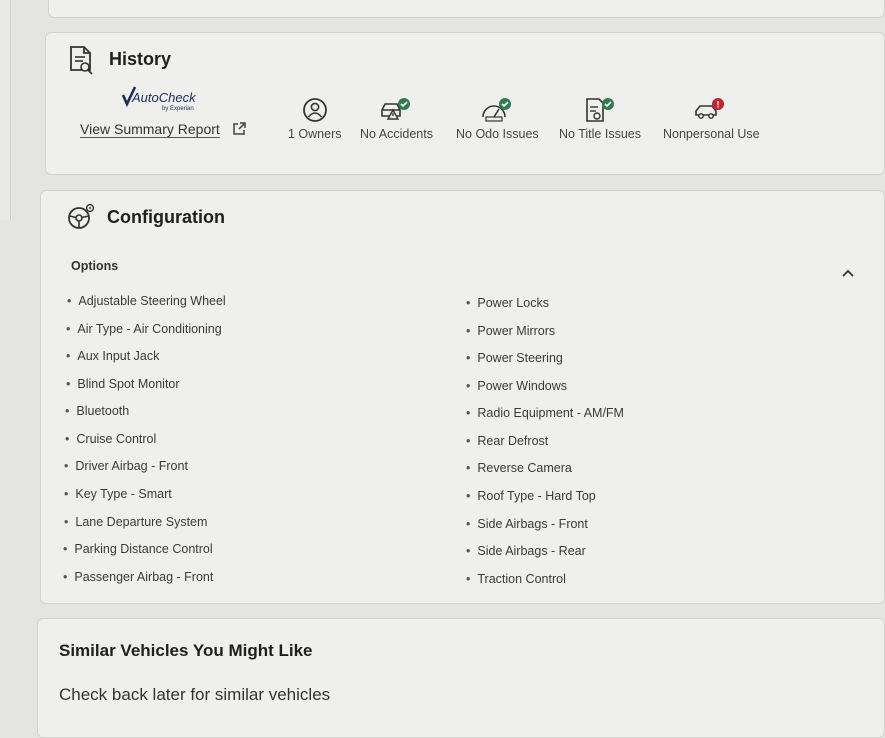  I want to click on list-item: Key Type - Smart, so click(117, 494).